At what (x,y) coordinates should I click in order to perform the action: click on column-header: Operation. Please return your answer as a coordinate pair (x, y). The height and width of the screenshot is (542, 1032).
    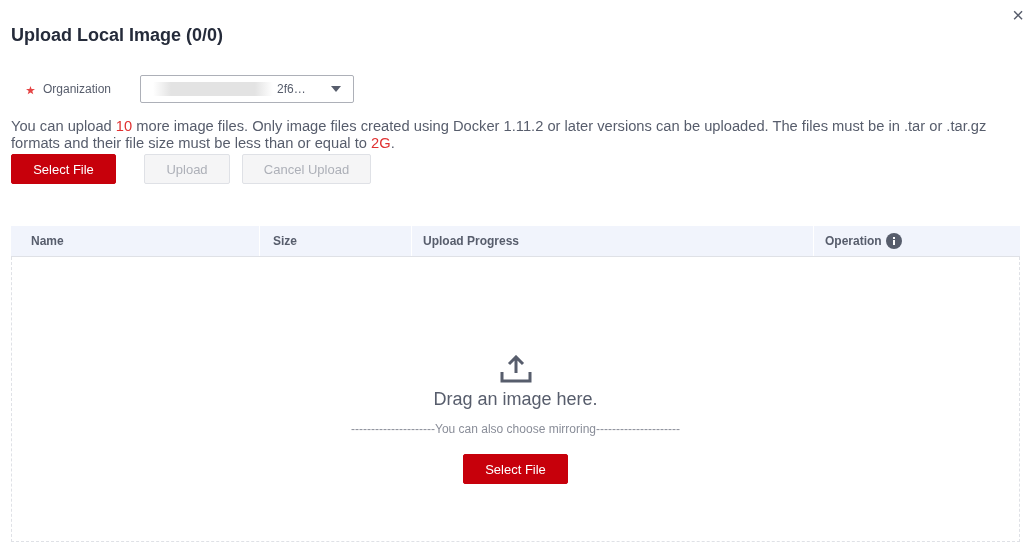
    Looking at the image, I should click on (917, 241).